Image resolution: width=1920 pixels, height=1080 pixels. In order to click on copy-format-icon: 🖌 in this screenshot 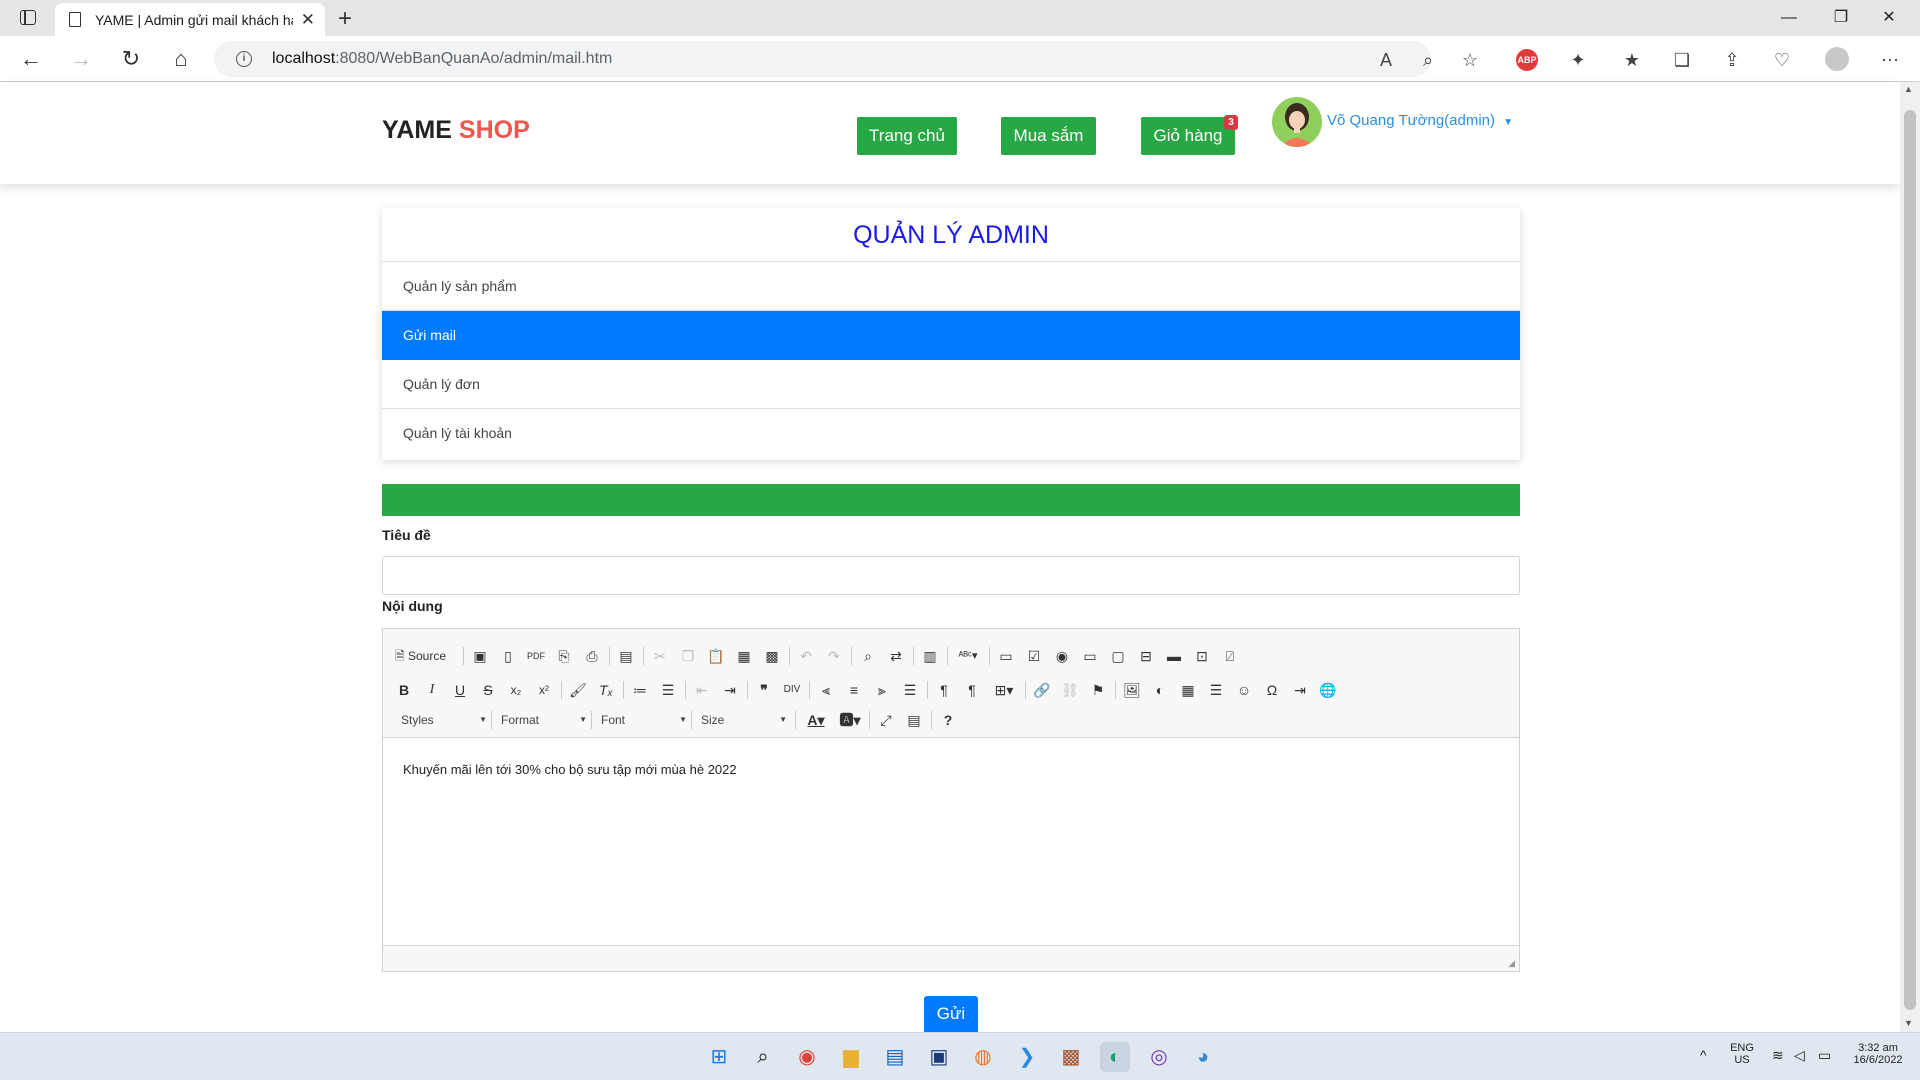, I will do `click(578, 690)`.